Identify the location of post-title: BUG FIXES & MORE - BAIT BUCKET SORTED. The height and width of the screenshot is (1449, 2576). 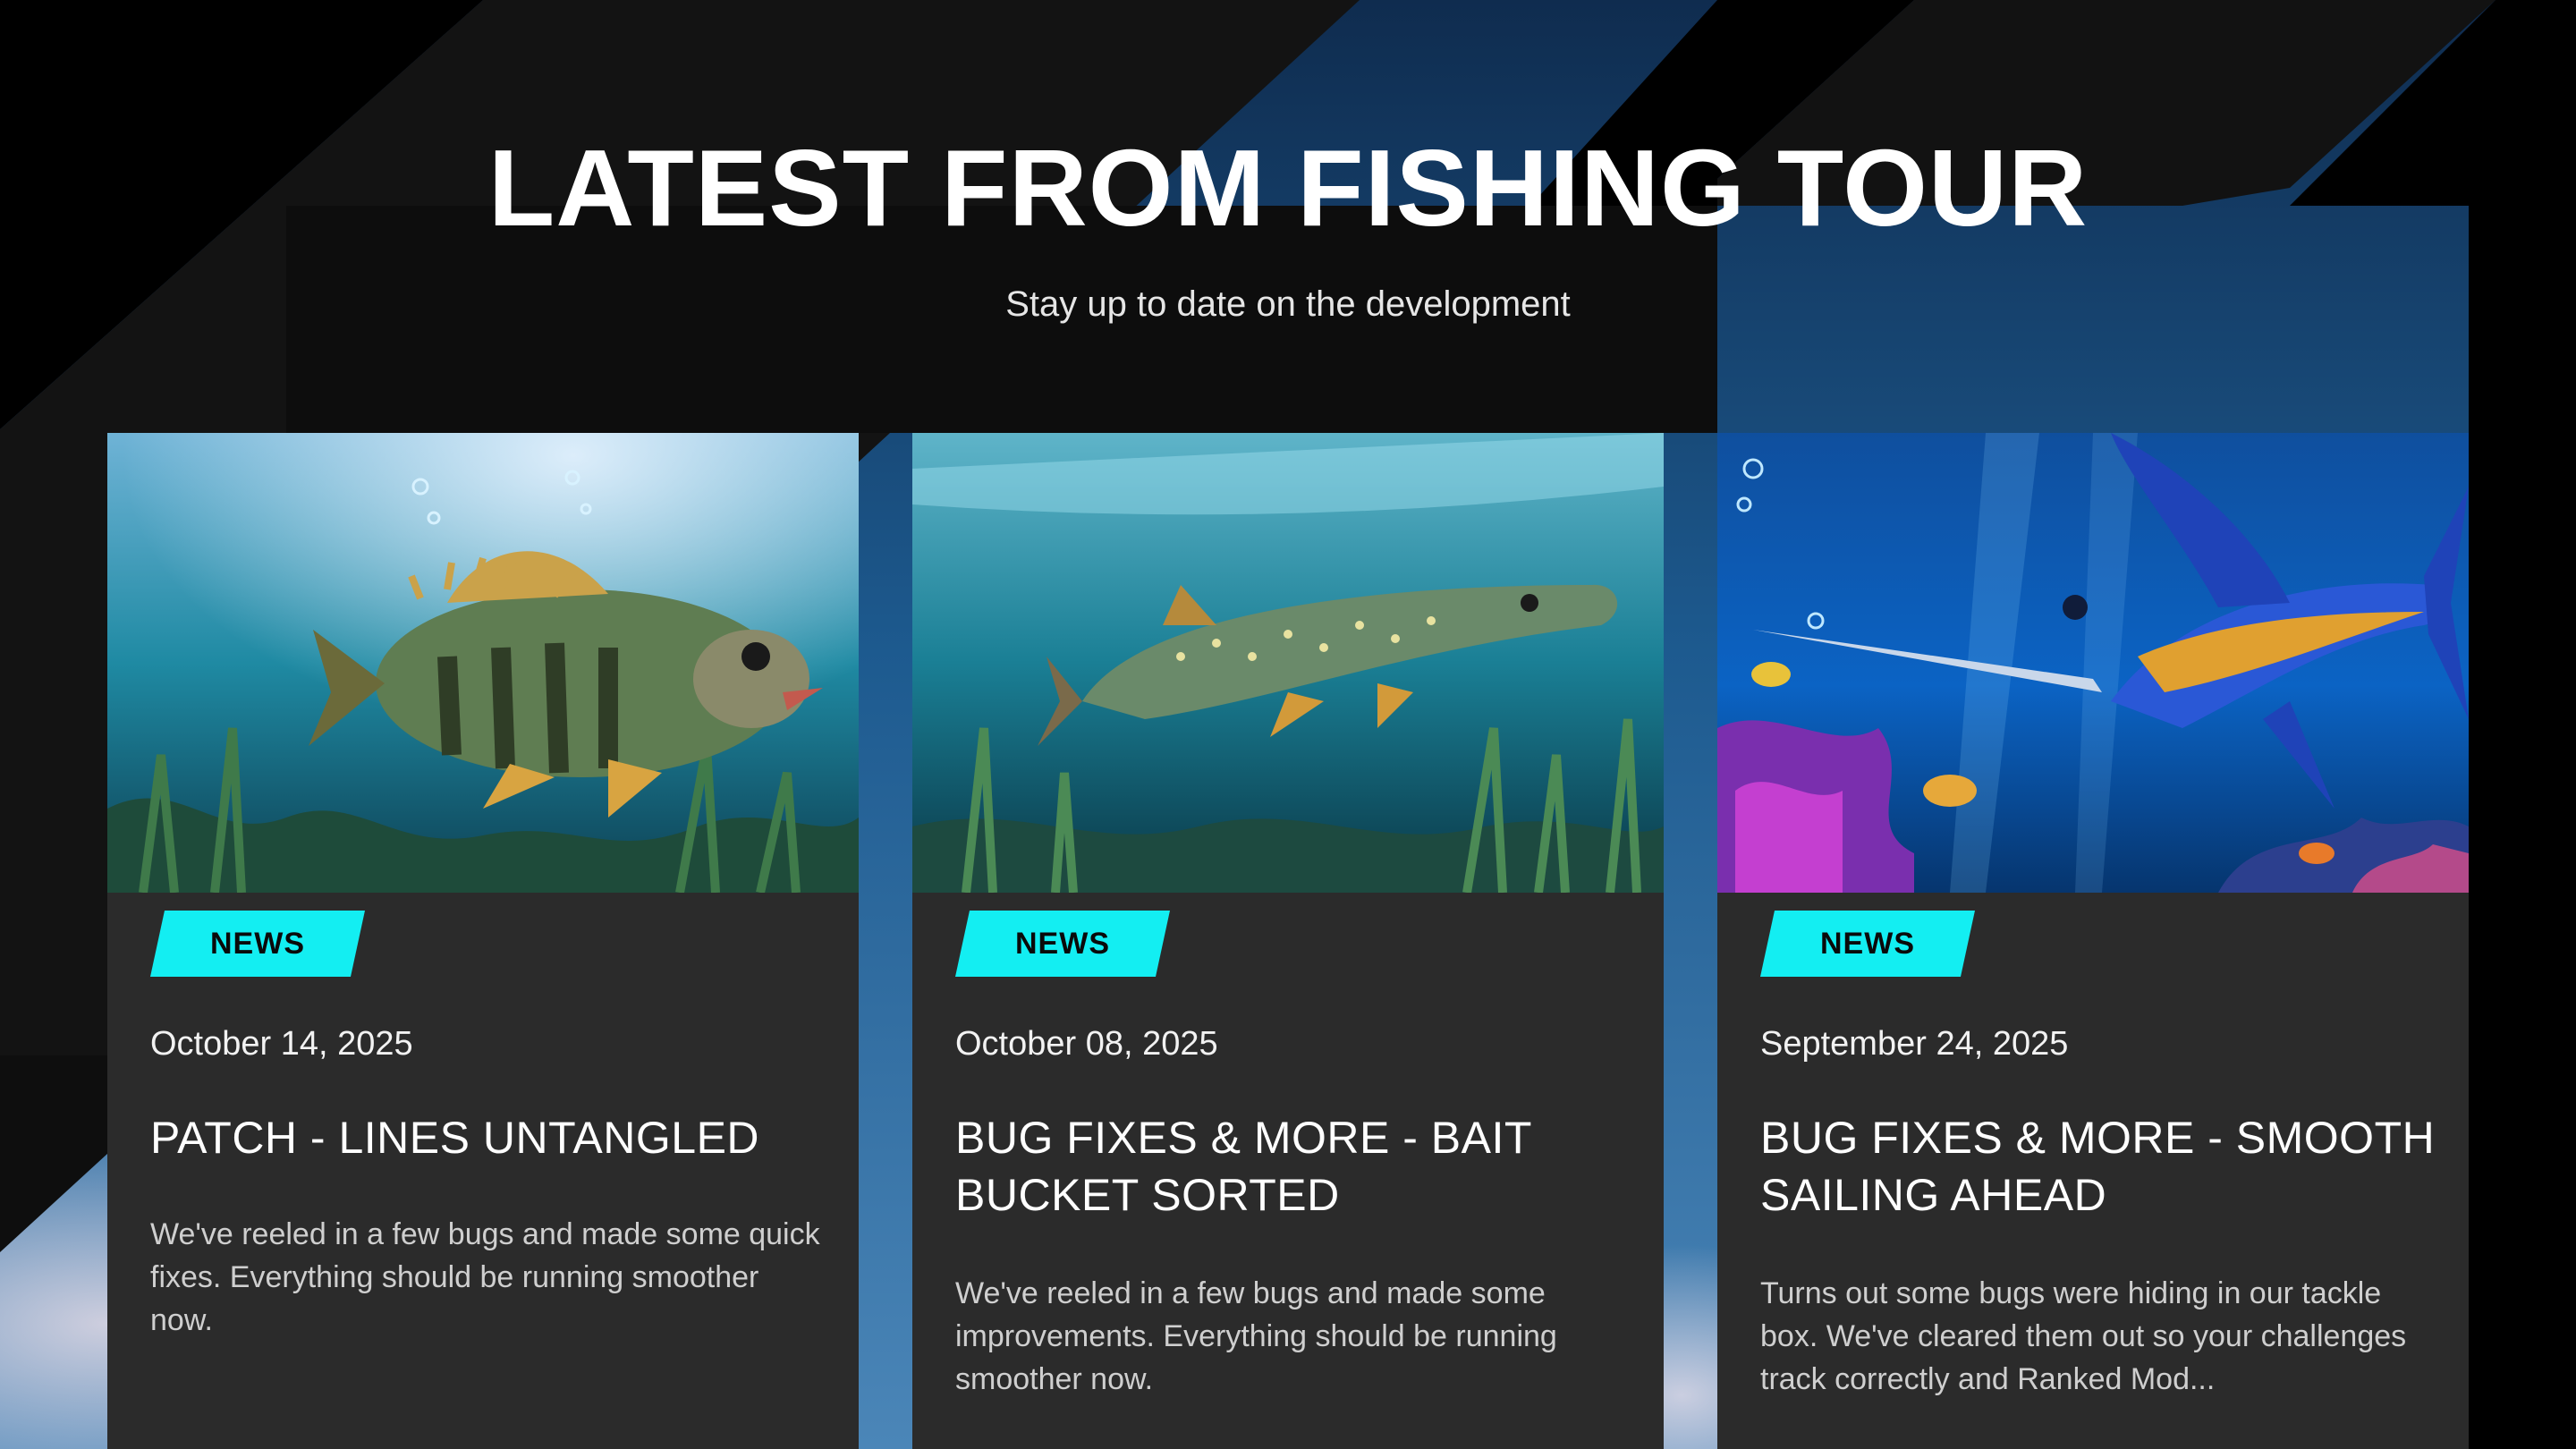
(1295, 1166).